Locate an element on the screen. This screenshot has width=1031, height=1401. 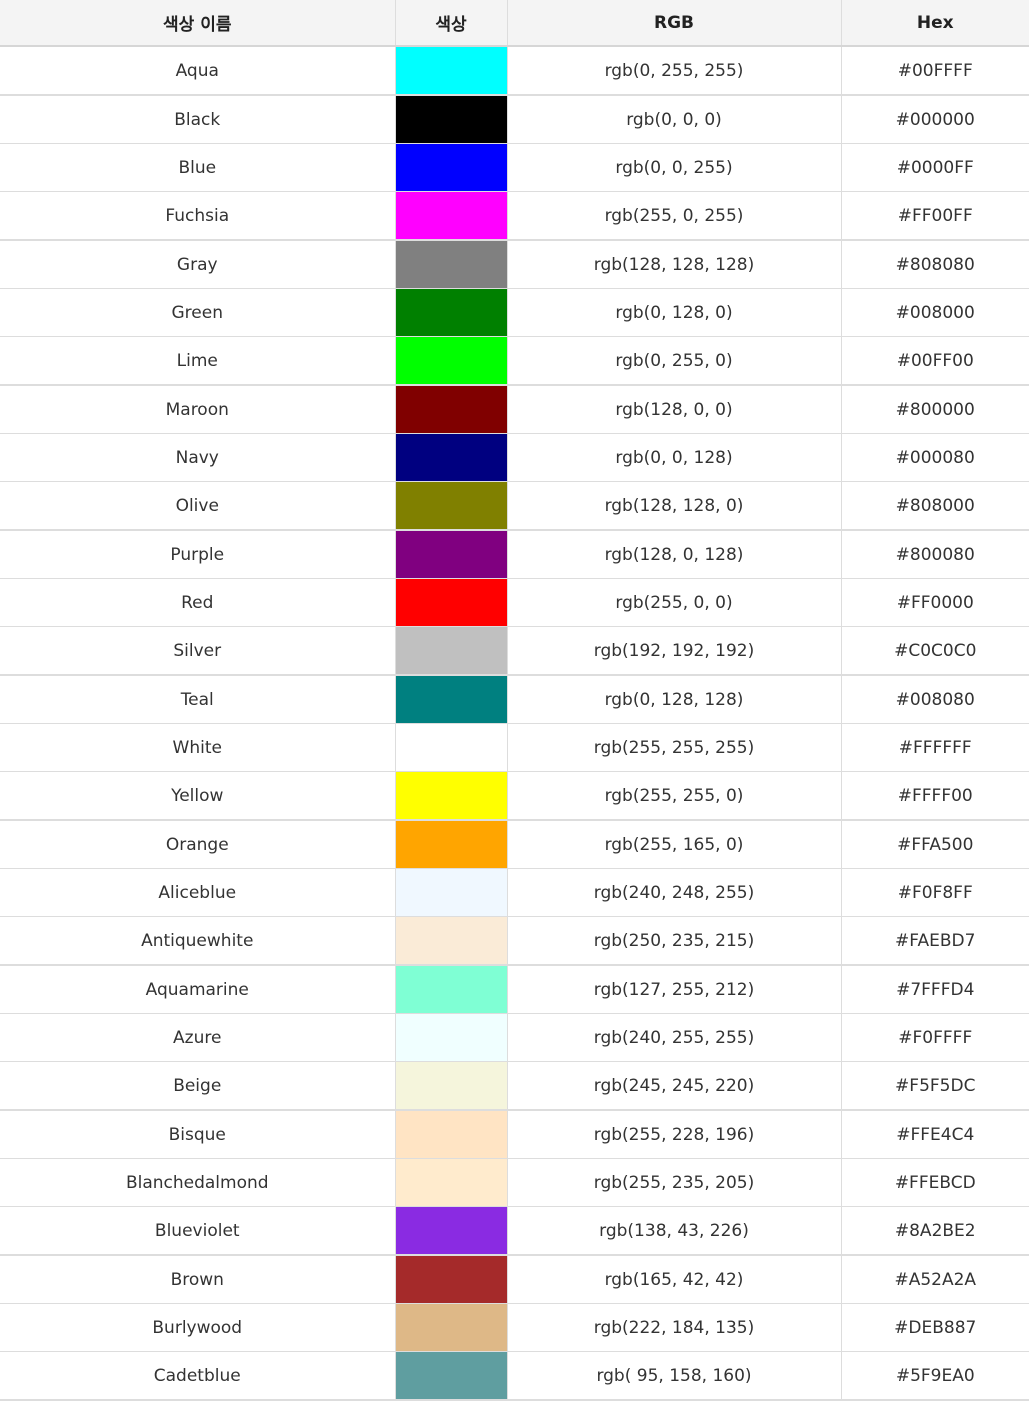
rgb-value-cell: rgb(255, 0, 0) is located at coordinates (674, 602).